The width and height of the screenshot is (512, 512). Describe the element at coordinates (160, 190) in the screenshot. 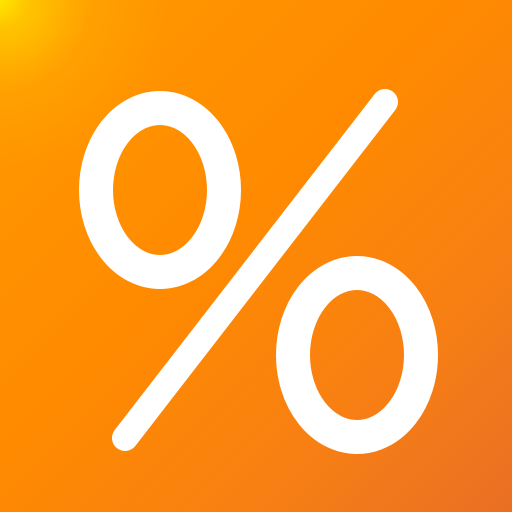

I see `percent-upper-zero` at that location.